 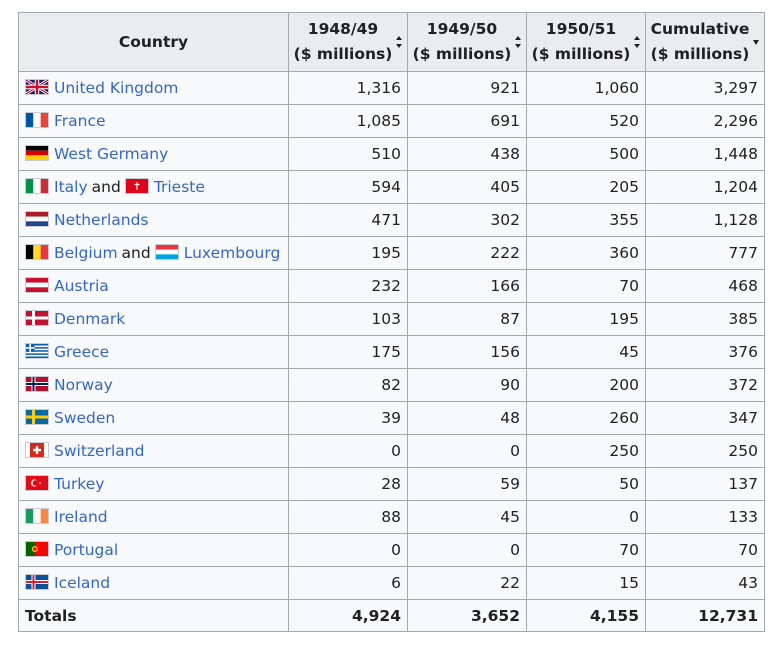 I want to click on value-1948-49: 471, so click(x=348, y=220).